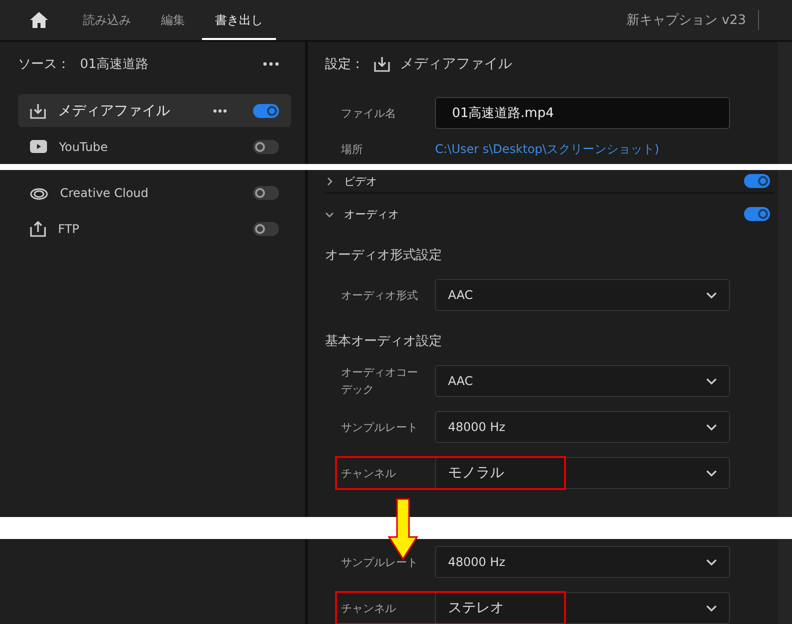 The image size is (792, 624). What do you see at coordinates (582, 149) in the screenshot?
I see `location-link: C:\User s\Desktop\スクリーンショット)` at bounding box center [582, 149].